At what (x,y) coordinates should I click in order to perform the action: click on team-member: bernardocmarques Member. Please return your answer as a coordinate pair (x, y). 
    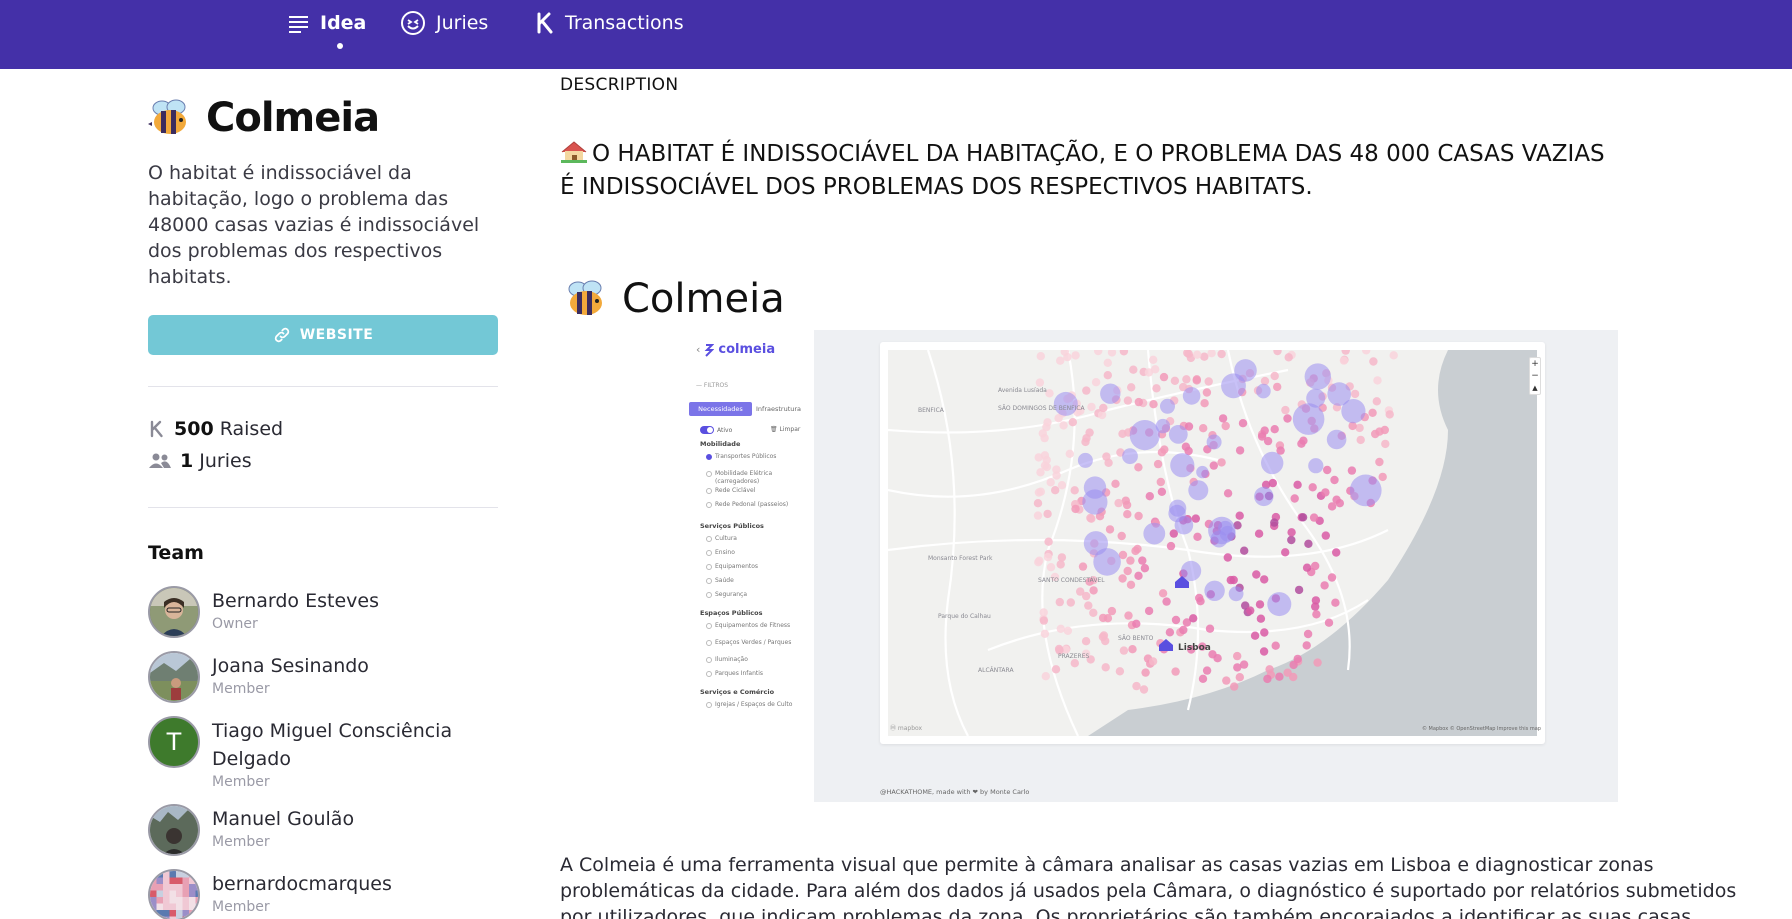
    Looking at the image, I should click on (270, 894).